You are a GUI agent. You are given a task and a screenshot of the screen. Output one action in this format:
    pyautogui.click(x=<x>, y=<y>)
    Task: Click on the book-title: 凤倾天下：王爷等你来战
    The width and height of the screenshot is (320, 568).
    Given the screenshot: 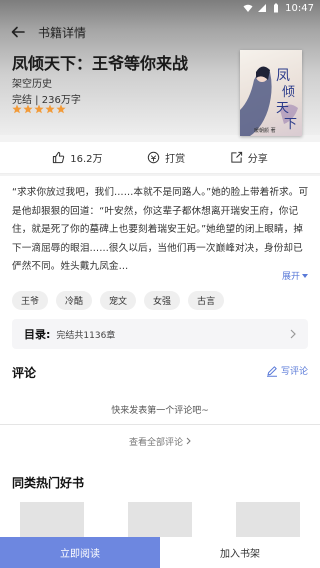 What is the action you would take?
    pyautogui.click(x=100, y=63)
    